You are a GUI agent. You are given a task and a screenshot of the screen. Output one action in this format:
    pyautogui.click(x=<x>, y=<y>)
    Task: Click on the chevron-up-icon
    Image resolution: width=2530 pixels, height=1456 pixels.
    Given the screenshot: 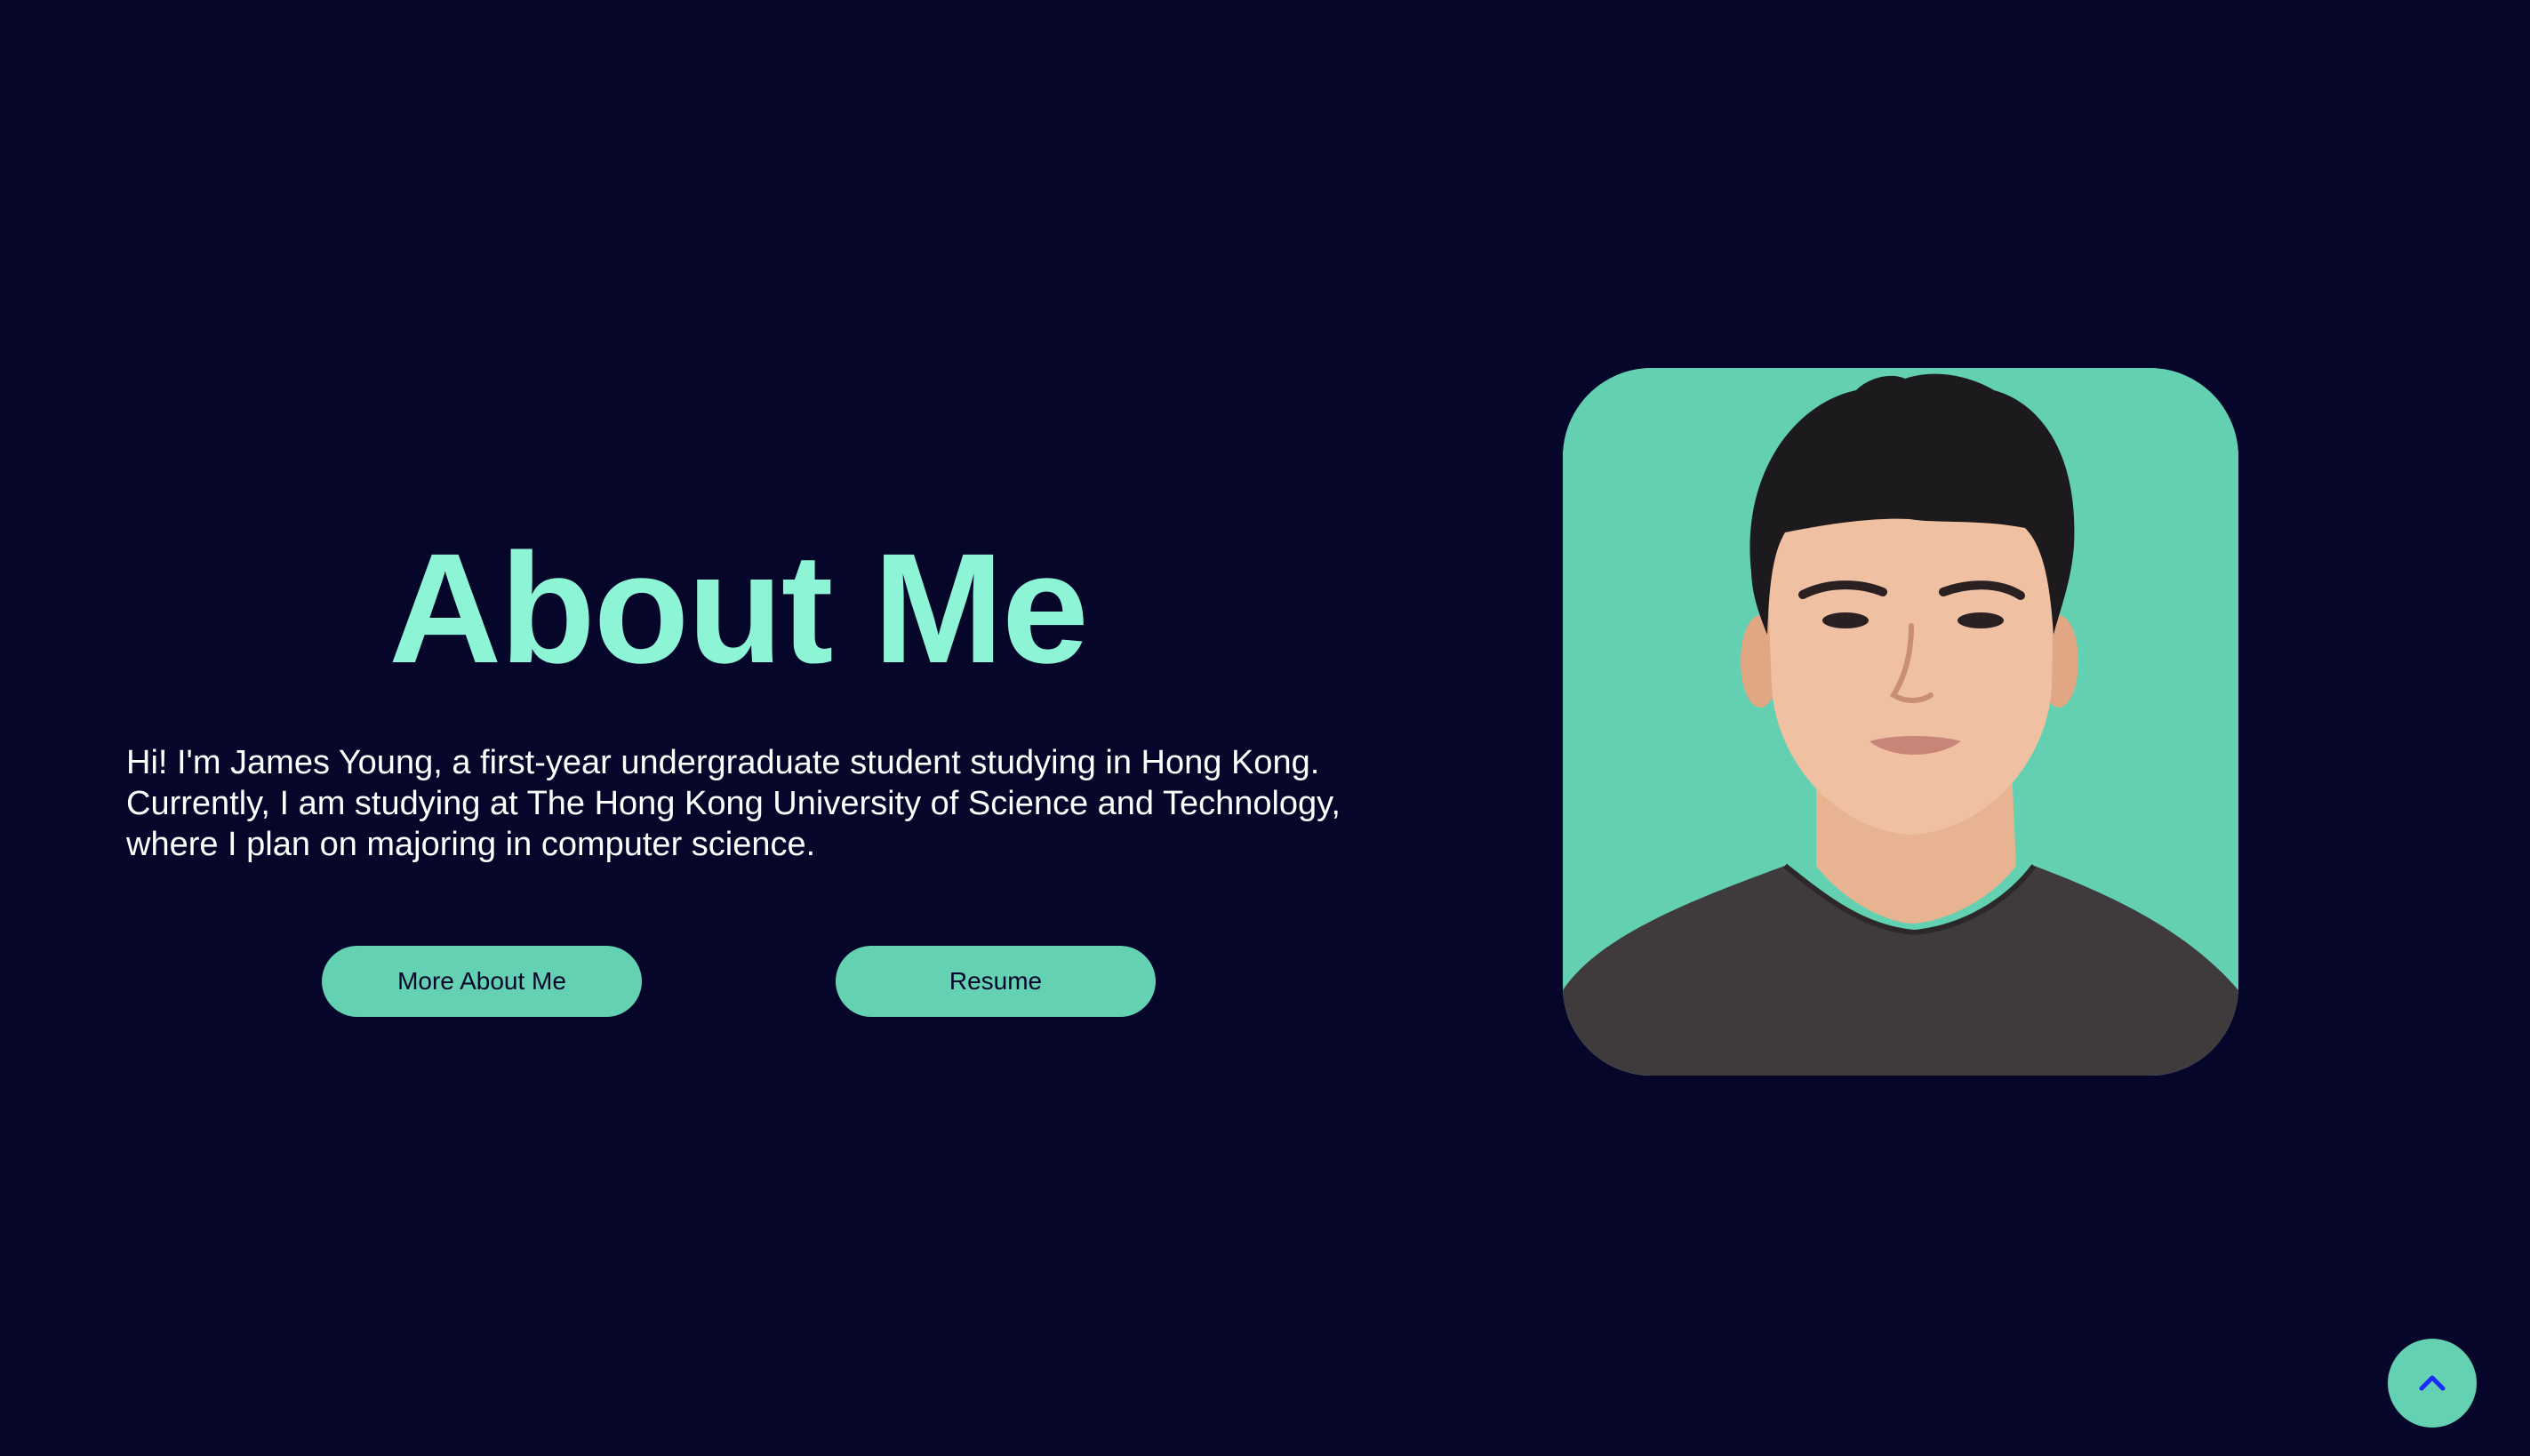 What is the action you would take?
    pyautogui.click(x=2432, y=1383)
    